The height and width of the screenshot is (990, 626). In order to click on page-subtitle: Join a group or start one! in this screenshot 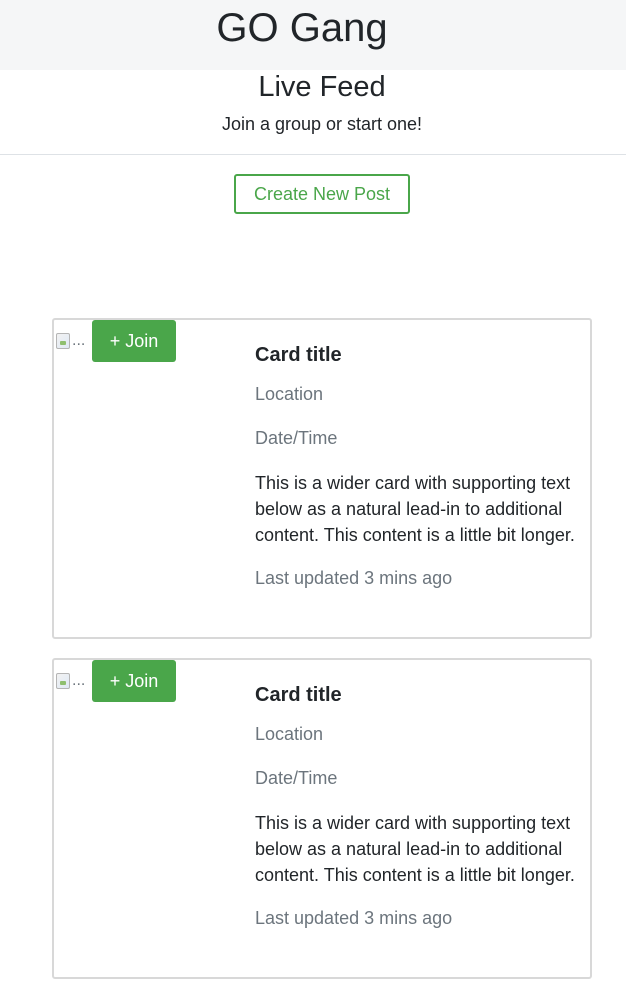, I will do `click(322, 124)`.